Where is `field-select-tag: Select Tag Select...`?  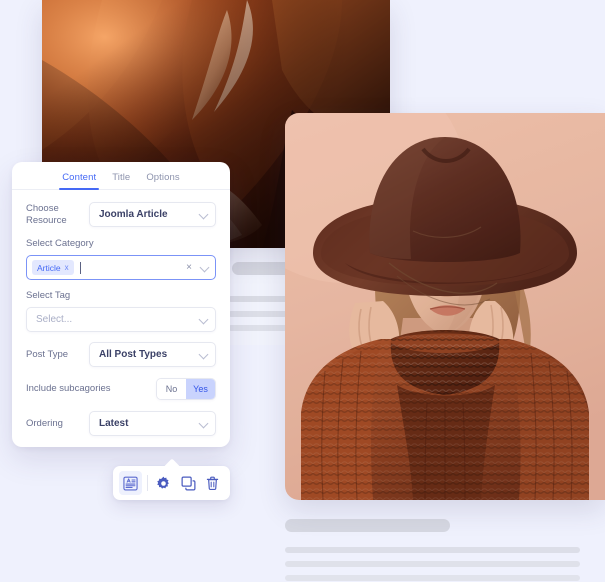
field-select-tag: Select Tag Select... is located at coordinates (121, 311).